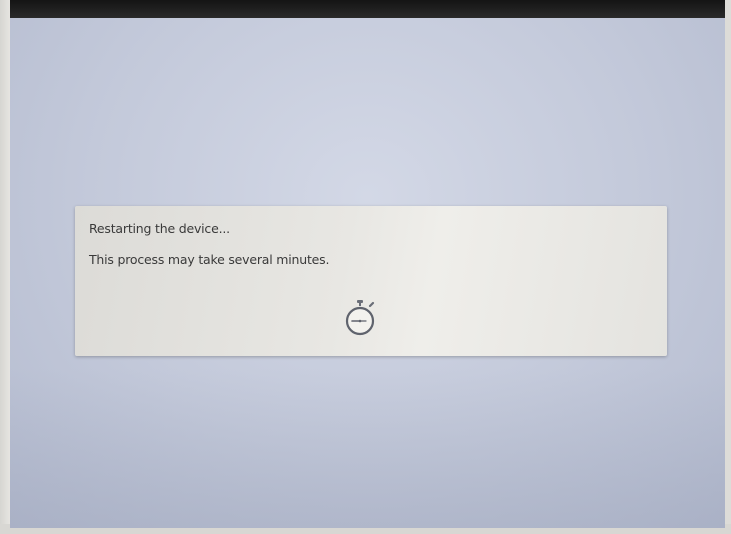  I want to click on monitor-bezel-left, so click(5, 267).